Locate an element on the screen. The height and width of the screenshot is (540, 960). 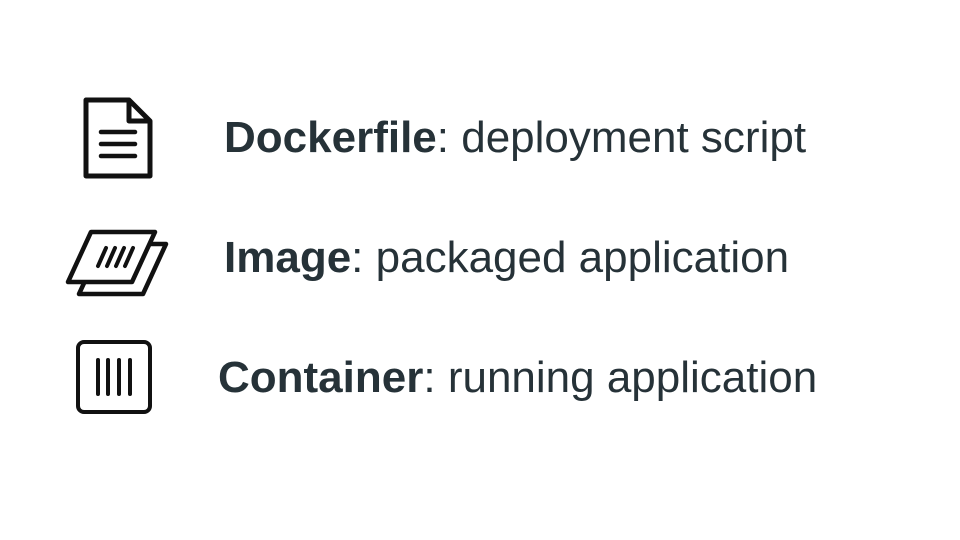
term-dockerfile: Dockerfile is located at coordinates (330, 137).